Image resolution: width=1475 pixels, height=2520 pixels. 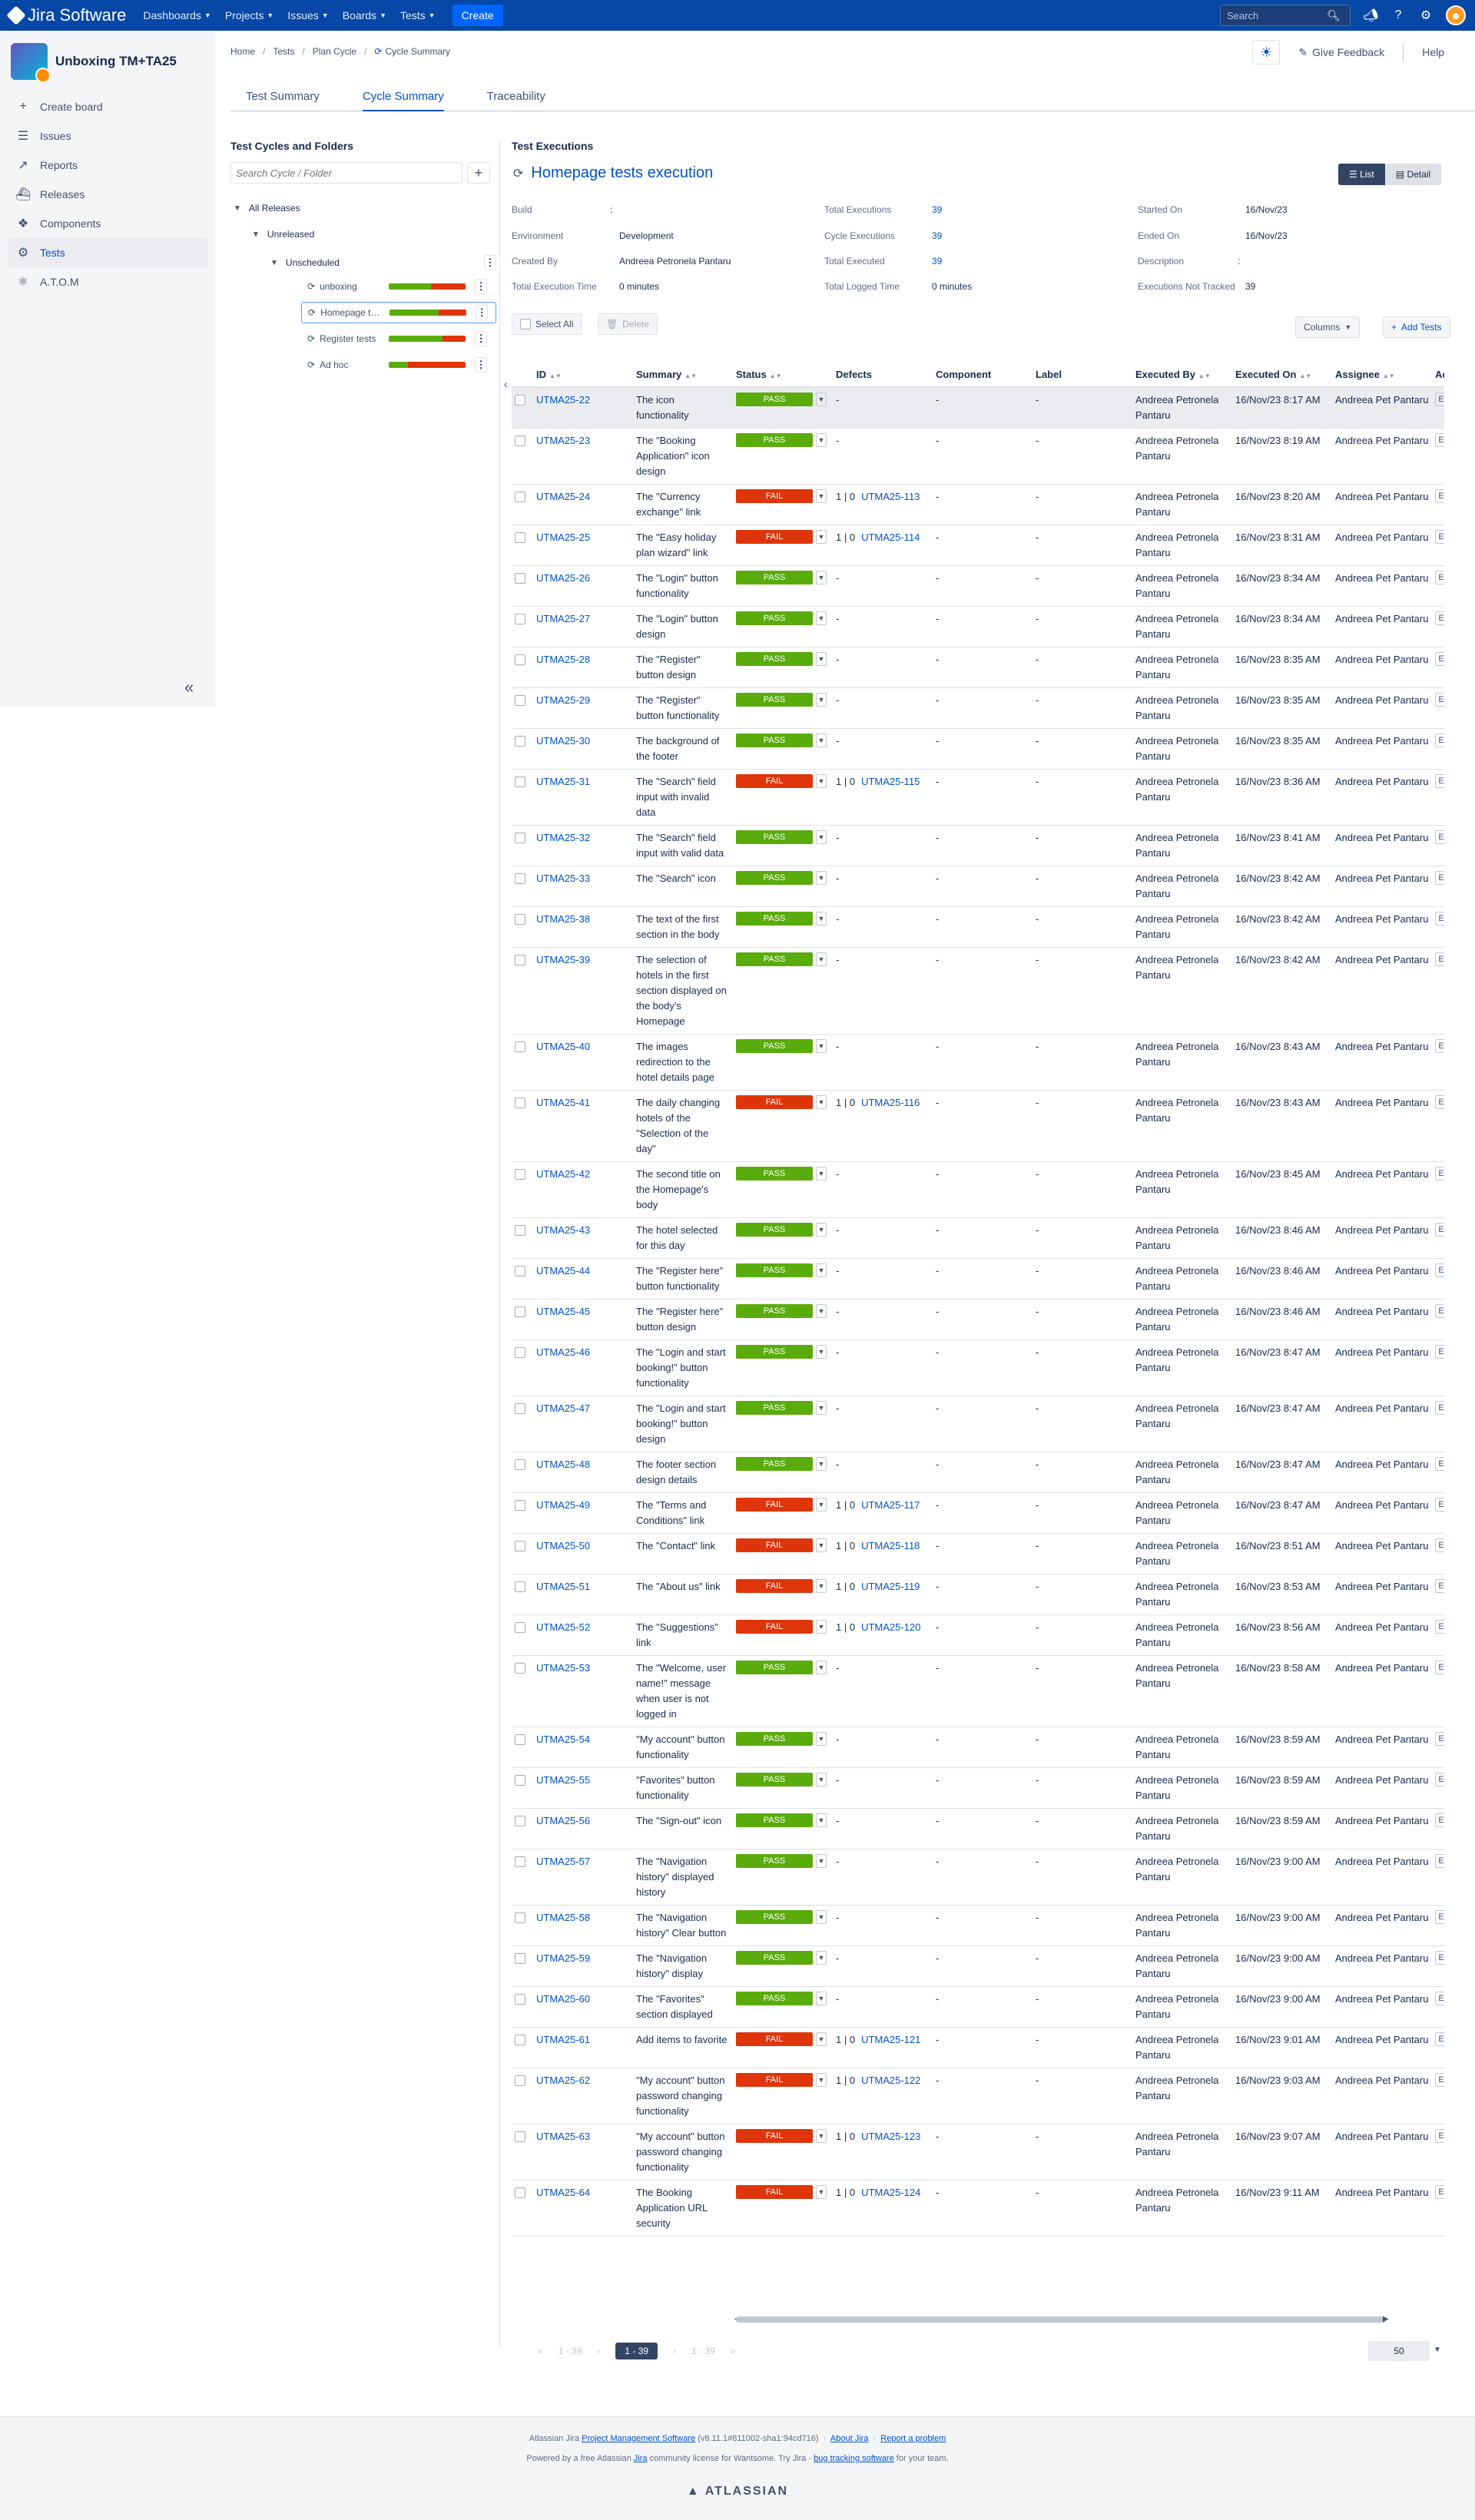 What do you see at coordinates (563, 1586) in the screenshot?
I see `issue-link: UTMA25-51` at bounding box center [563, 1586].